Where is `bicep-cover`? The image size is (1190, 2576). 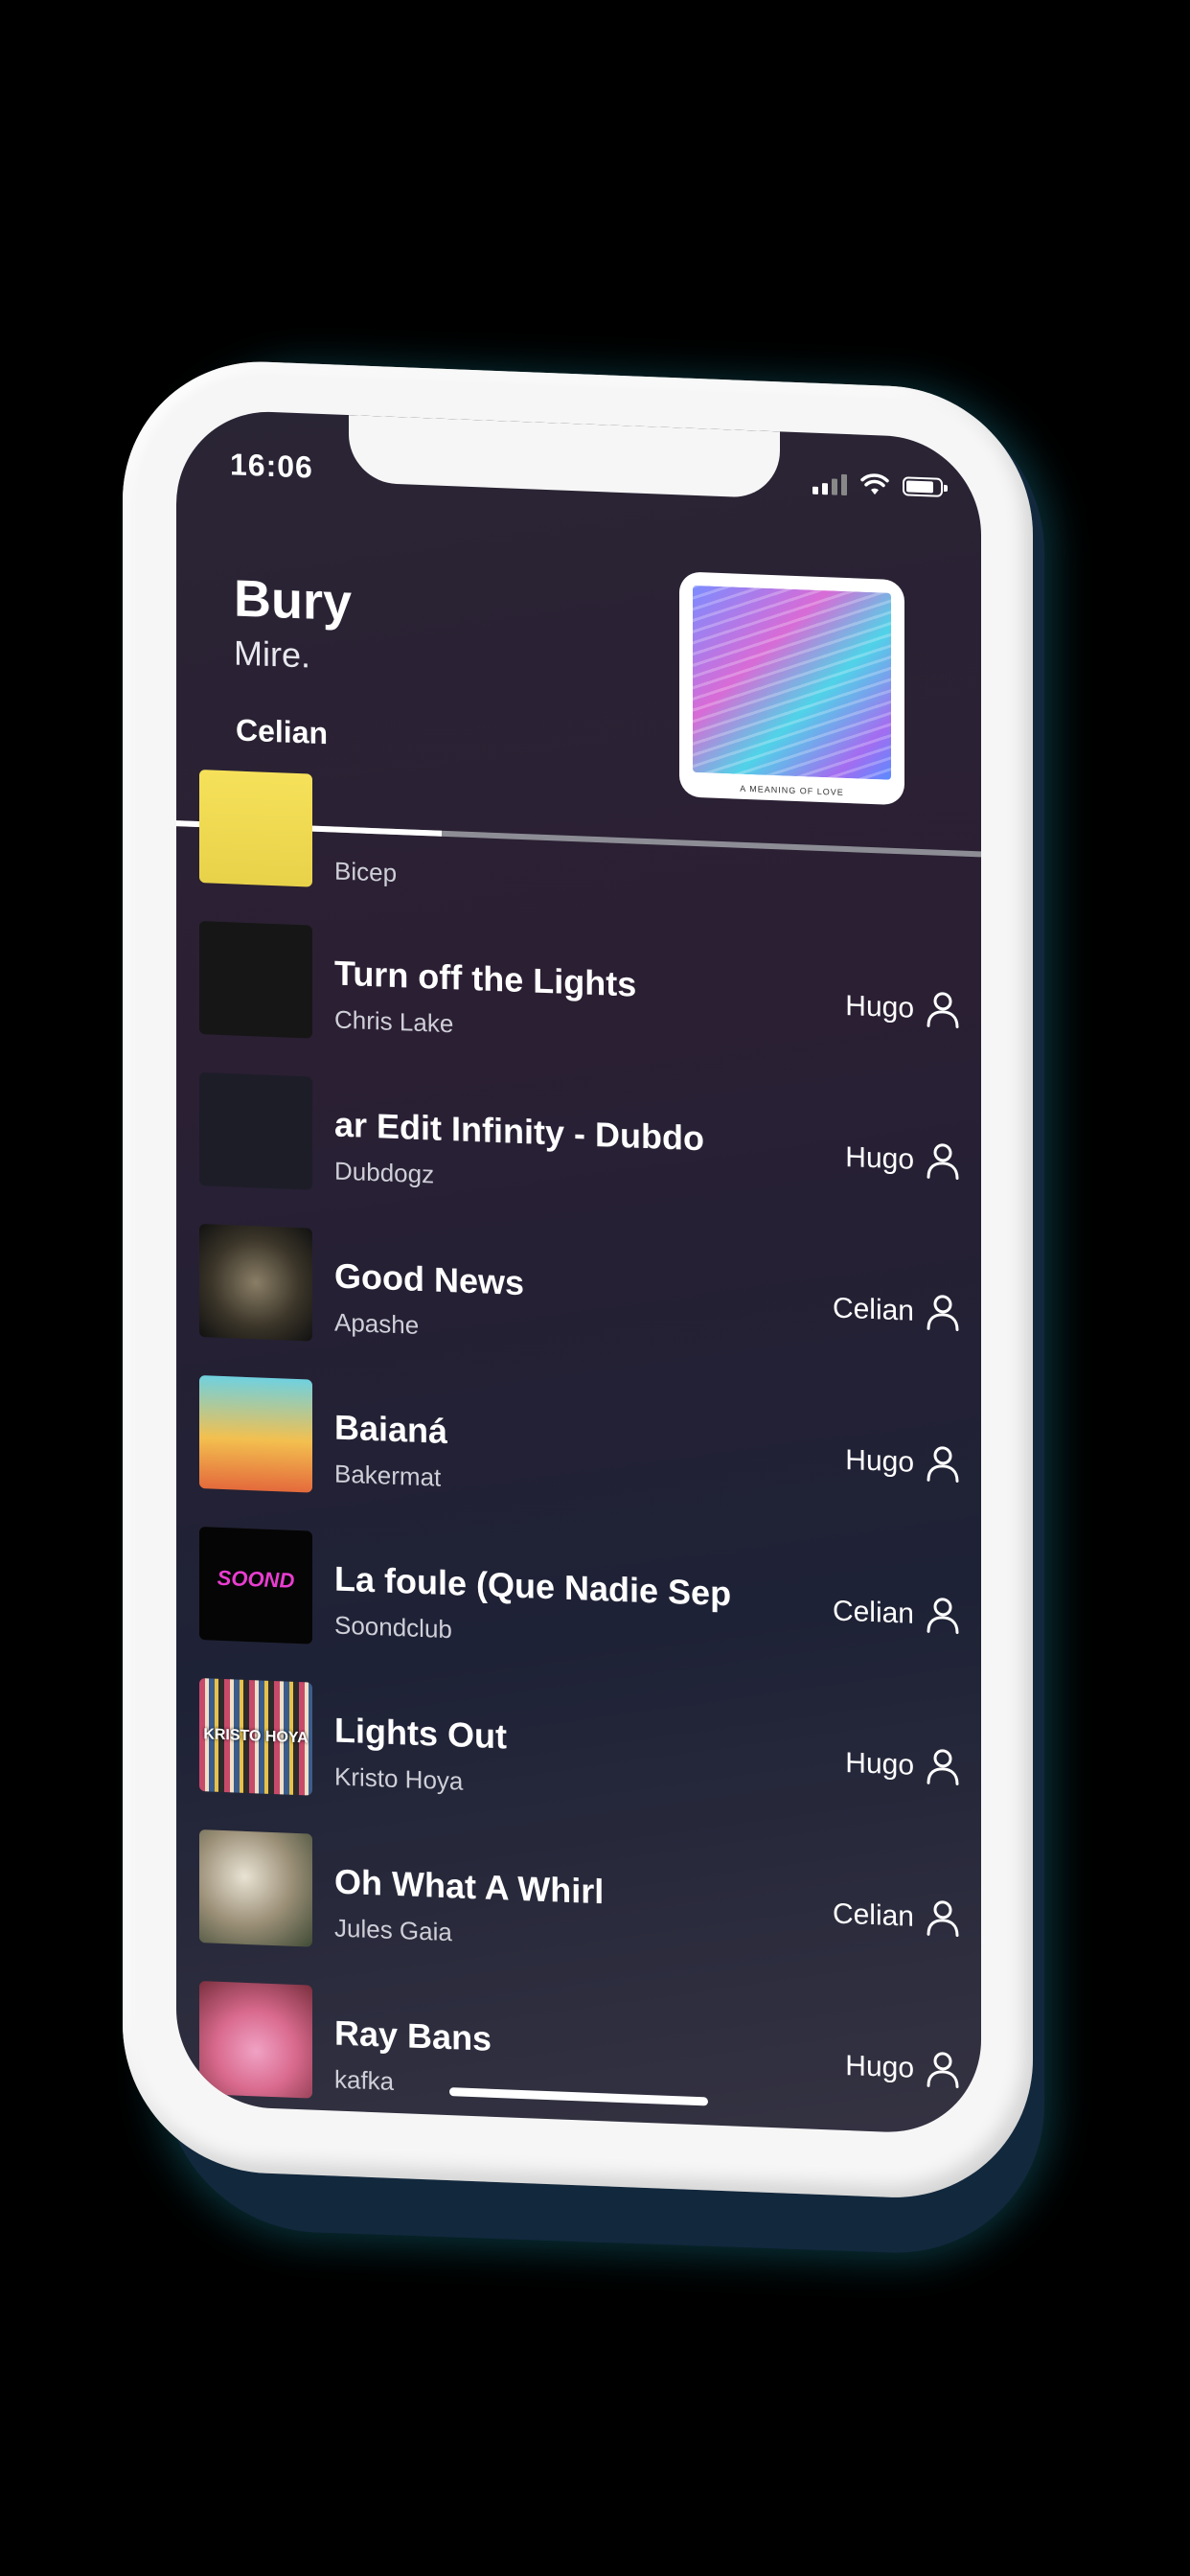 bicep-cover is located at coordinates (256, 828).